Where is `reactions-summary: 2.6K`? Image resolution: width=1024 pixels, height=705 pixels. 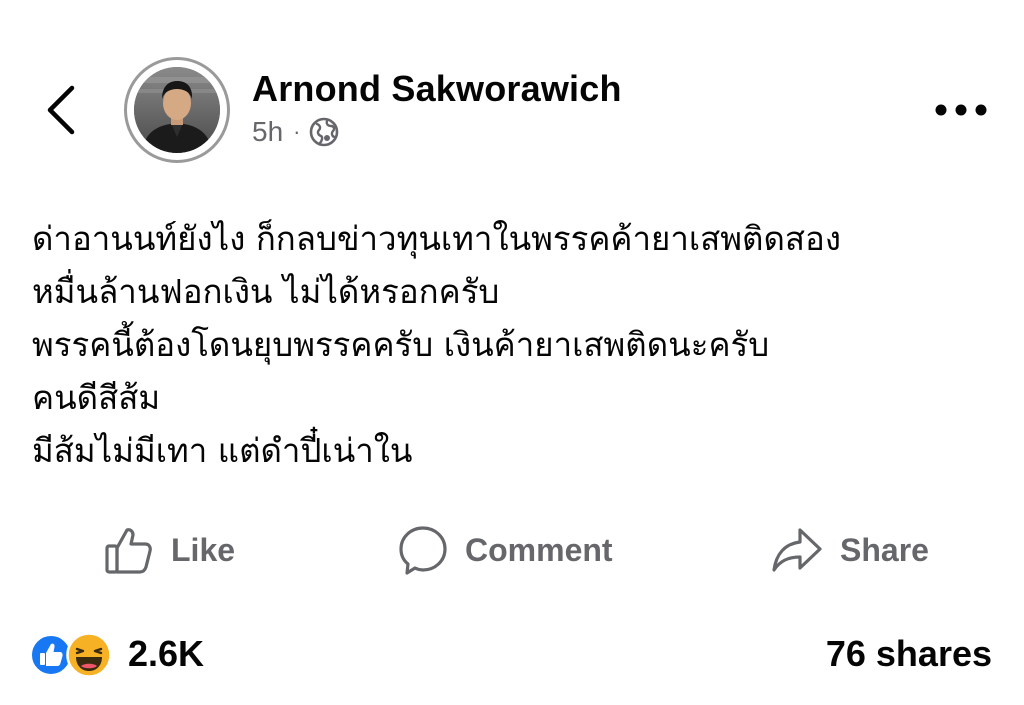
reactions-summary: 2.6K is located at coordinates (117, 654).